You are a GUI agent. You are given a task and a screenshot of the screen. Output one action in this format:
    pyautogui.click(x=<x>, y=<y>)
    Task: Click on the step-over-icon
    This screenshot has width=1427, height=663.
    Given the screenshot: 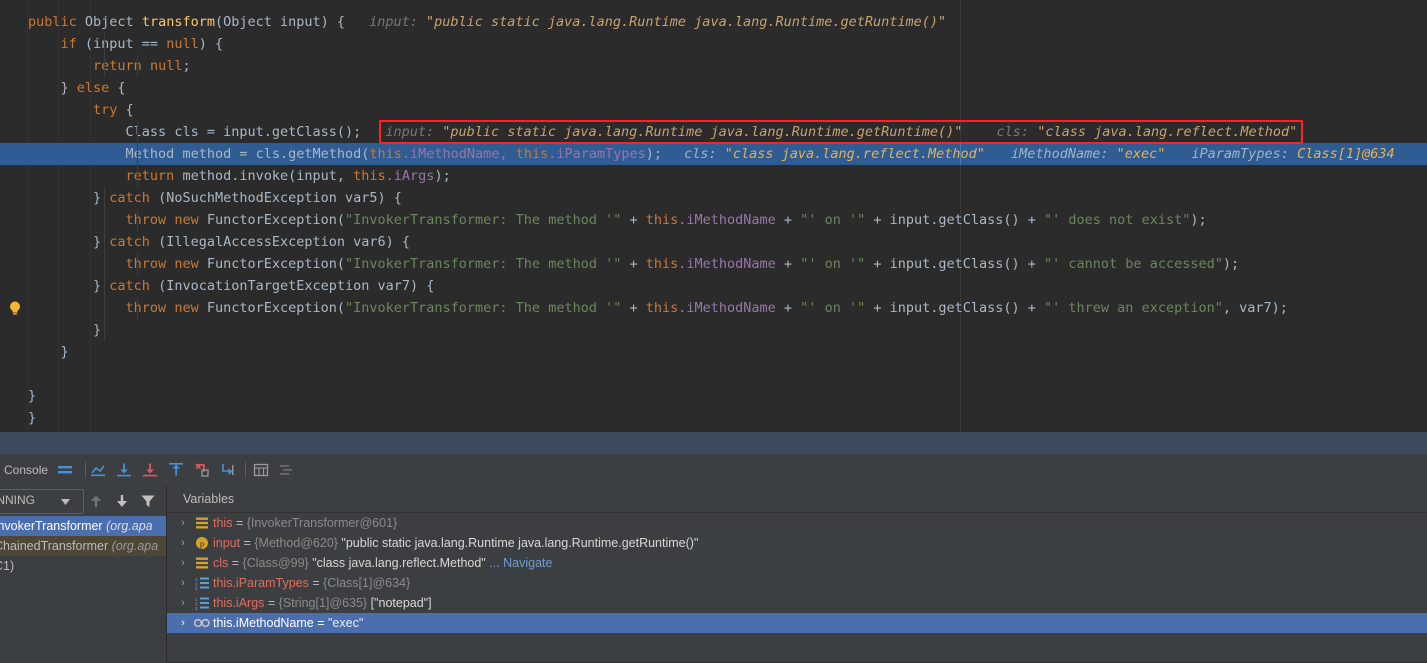 What is the action you would take?
    pyautogui.click(x=124, y=470)
    